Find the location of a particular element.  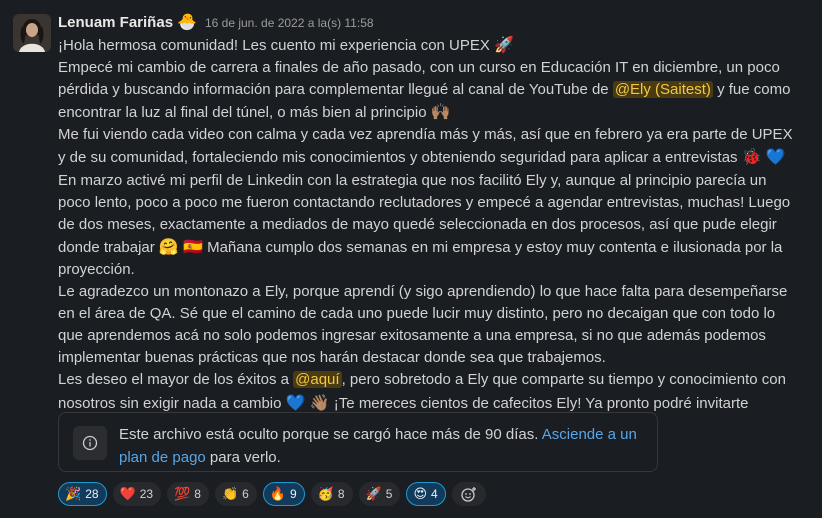

info-icon is located at coordinates (90, 443).